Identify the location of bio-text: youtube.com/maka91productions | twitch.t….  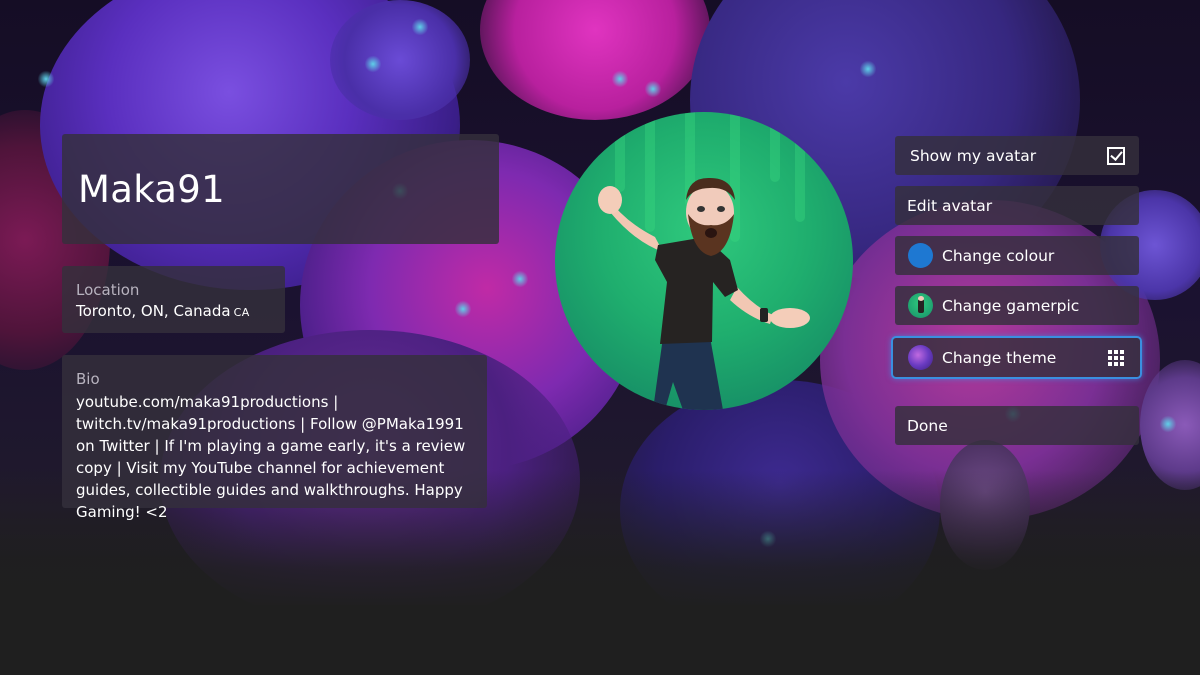
(271, 457).